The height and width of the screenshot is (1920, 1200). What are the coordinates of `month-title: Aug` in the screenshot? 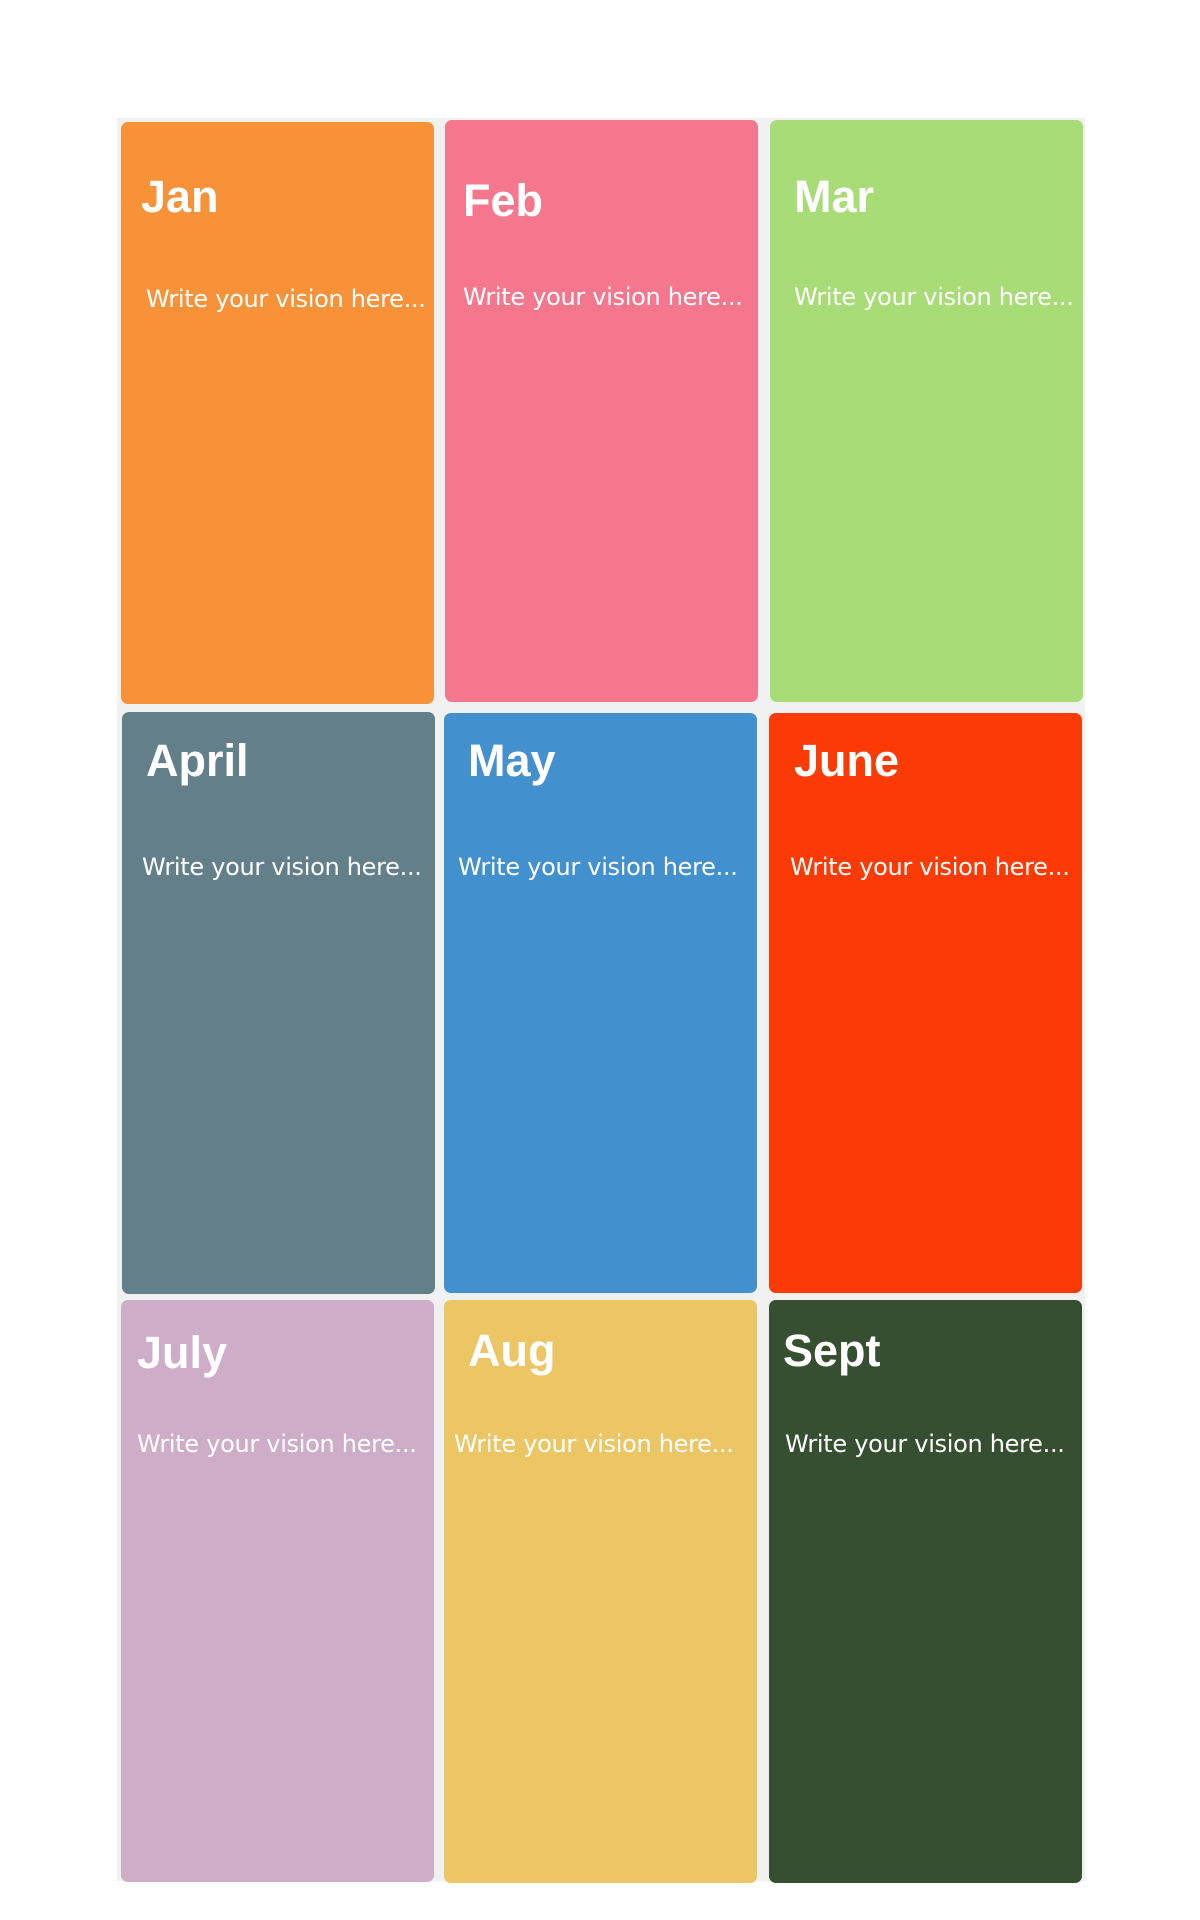 It's located at (512, 1350).